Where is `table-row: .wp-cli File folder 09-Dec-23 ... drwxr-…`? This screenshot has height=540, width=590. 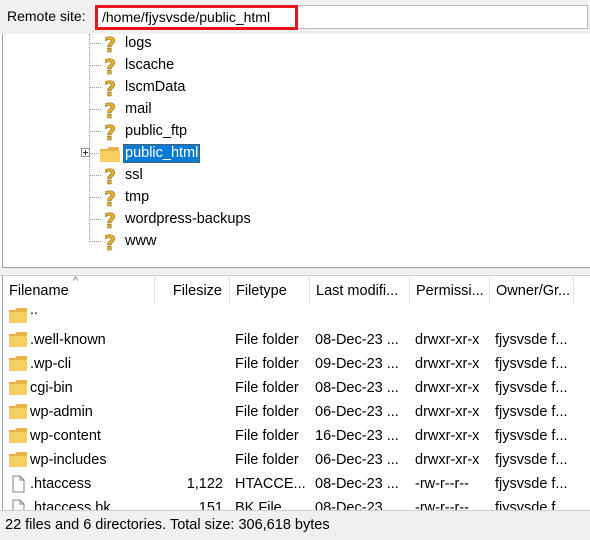
table-row: .wp-cli File folder 09-Dec-23 ... drwxr-… is located at coordinates (296, 364).